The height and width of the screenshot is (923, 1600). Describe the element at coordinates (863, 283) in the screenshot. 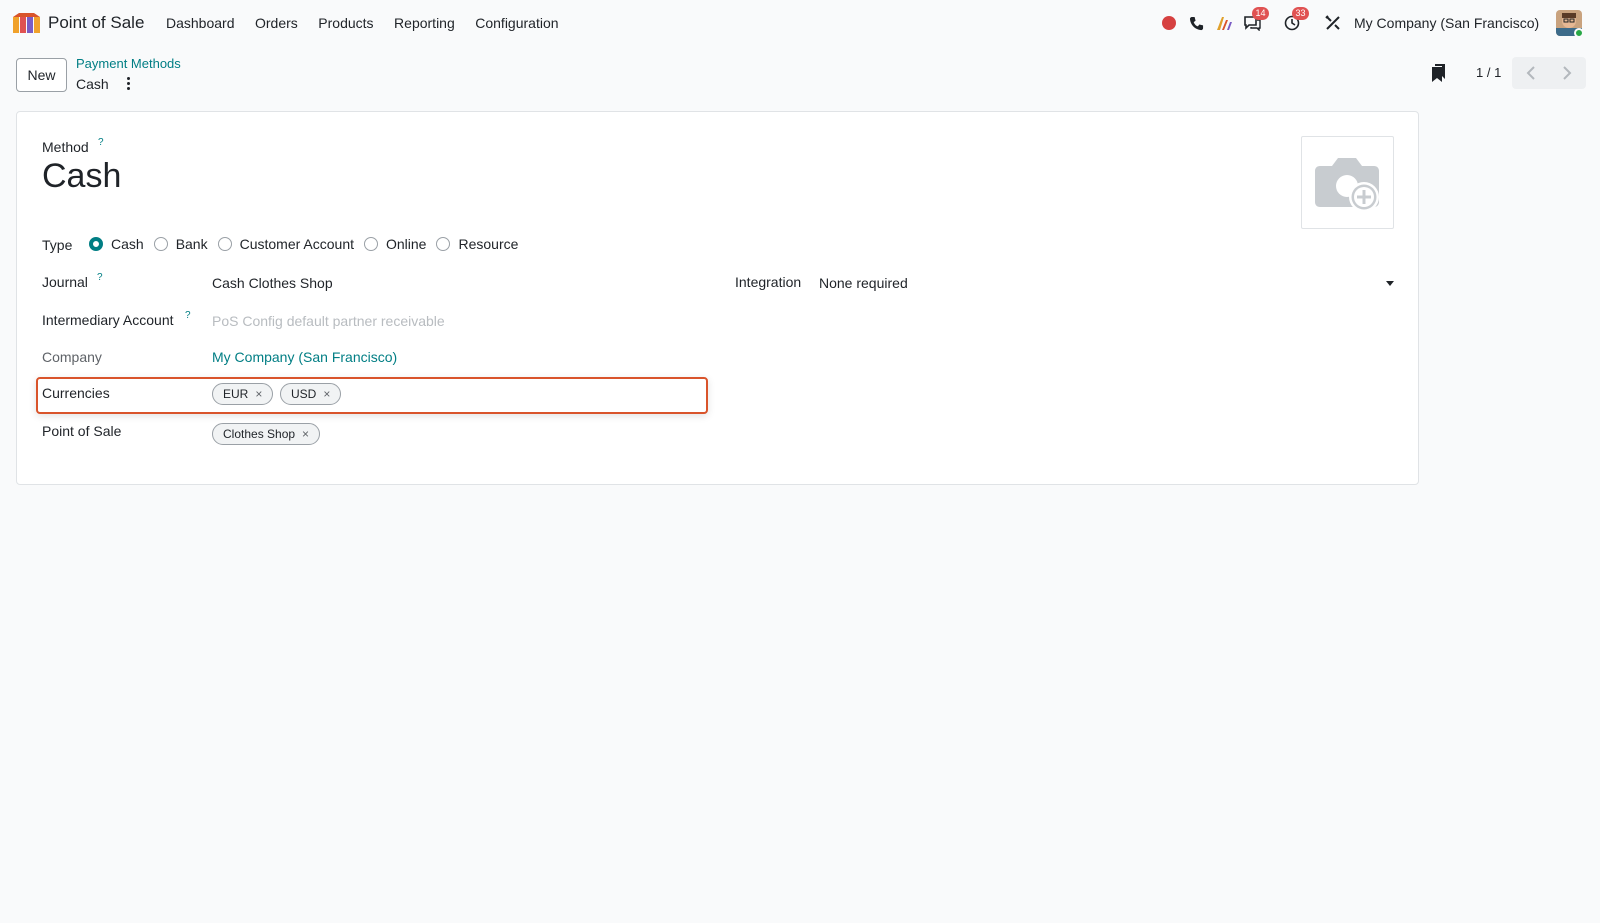

I see `integration-select: None required` at that location.